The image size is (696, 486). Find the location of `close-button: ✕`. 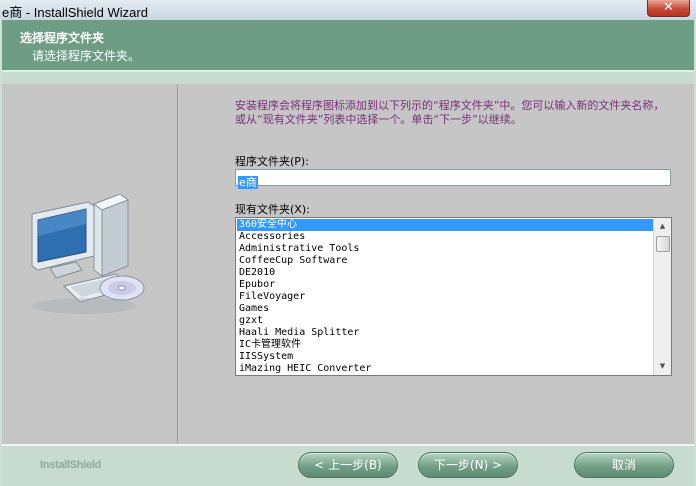

close-button: ✕ is located at coordinates (668, 8).